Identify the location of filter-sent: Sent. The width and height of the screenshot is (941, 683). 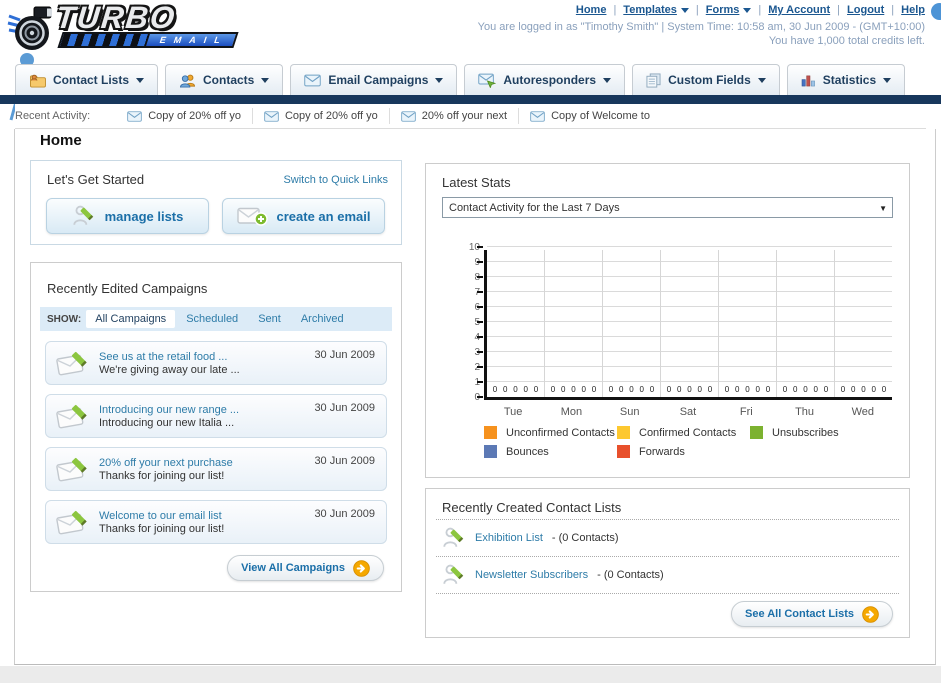
(269, 319).